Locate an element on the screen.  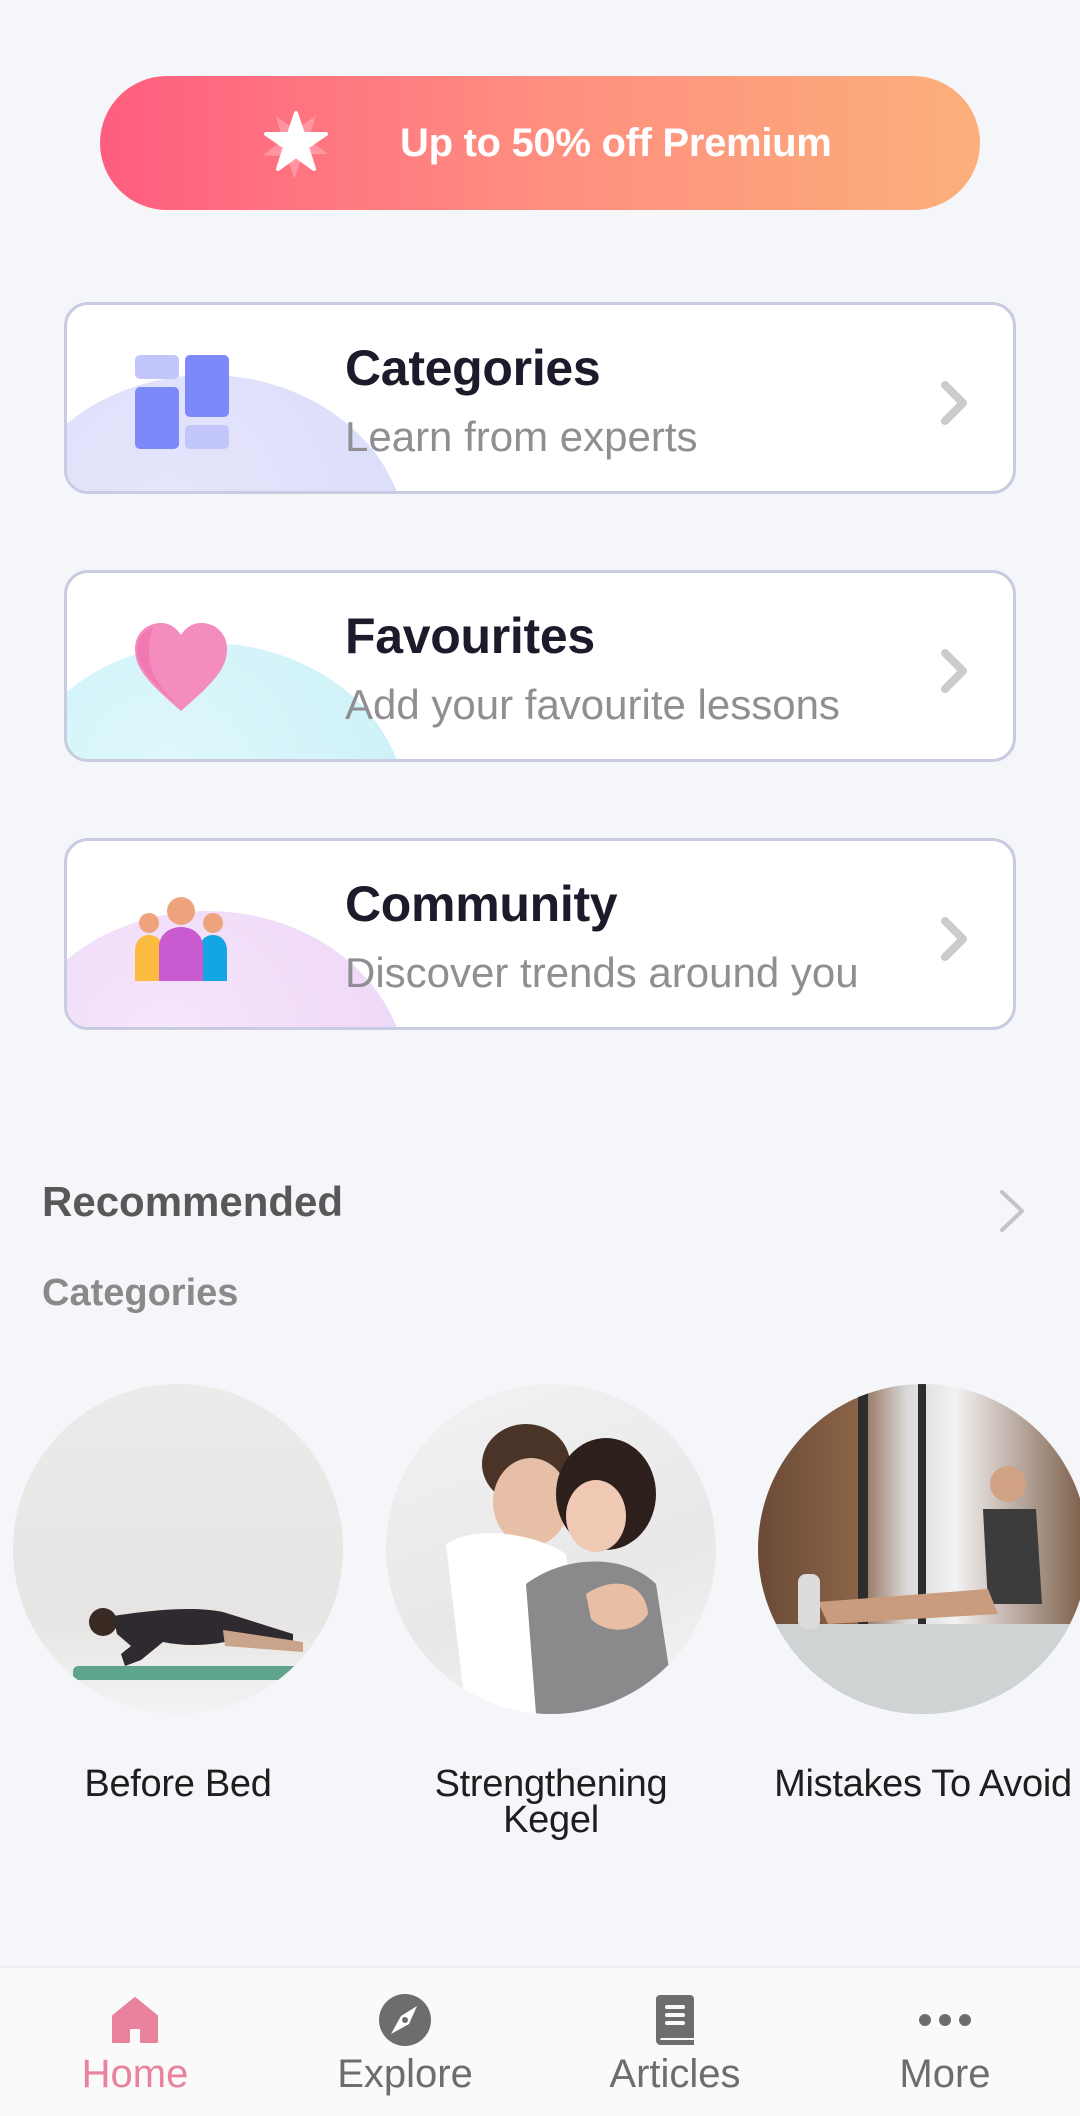
card-title: Community is located at coordinates (481, 904).